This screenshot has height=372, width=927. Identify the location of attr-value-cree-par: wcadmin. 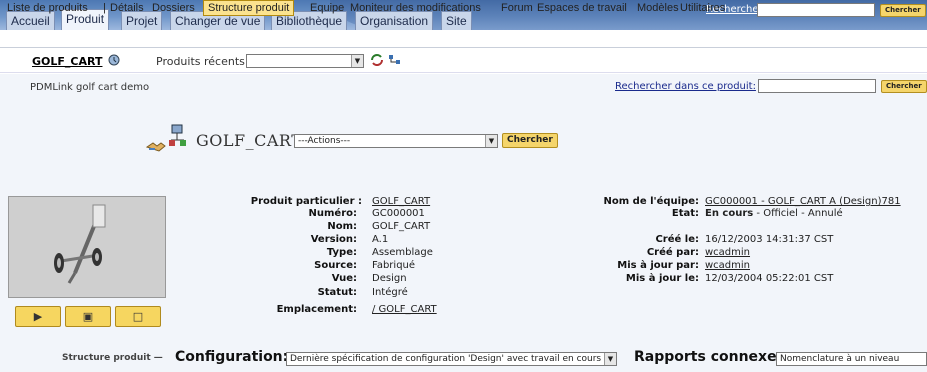
(727, 252).